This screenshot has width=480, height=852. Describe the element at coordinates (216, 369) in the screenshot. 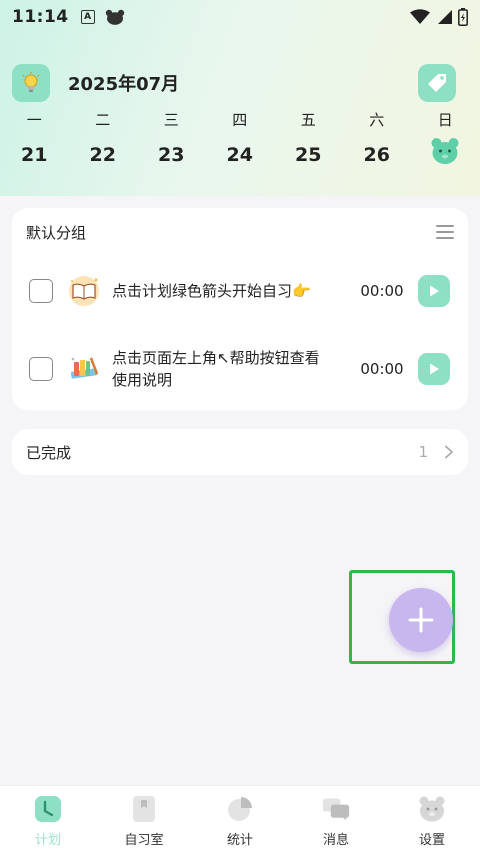

I see `task-text: 点击页面左上角↖帮助按钮查看使用说明` at that location.